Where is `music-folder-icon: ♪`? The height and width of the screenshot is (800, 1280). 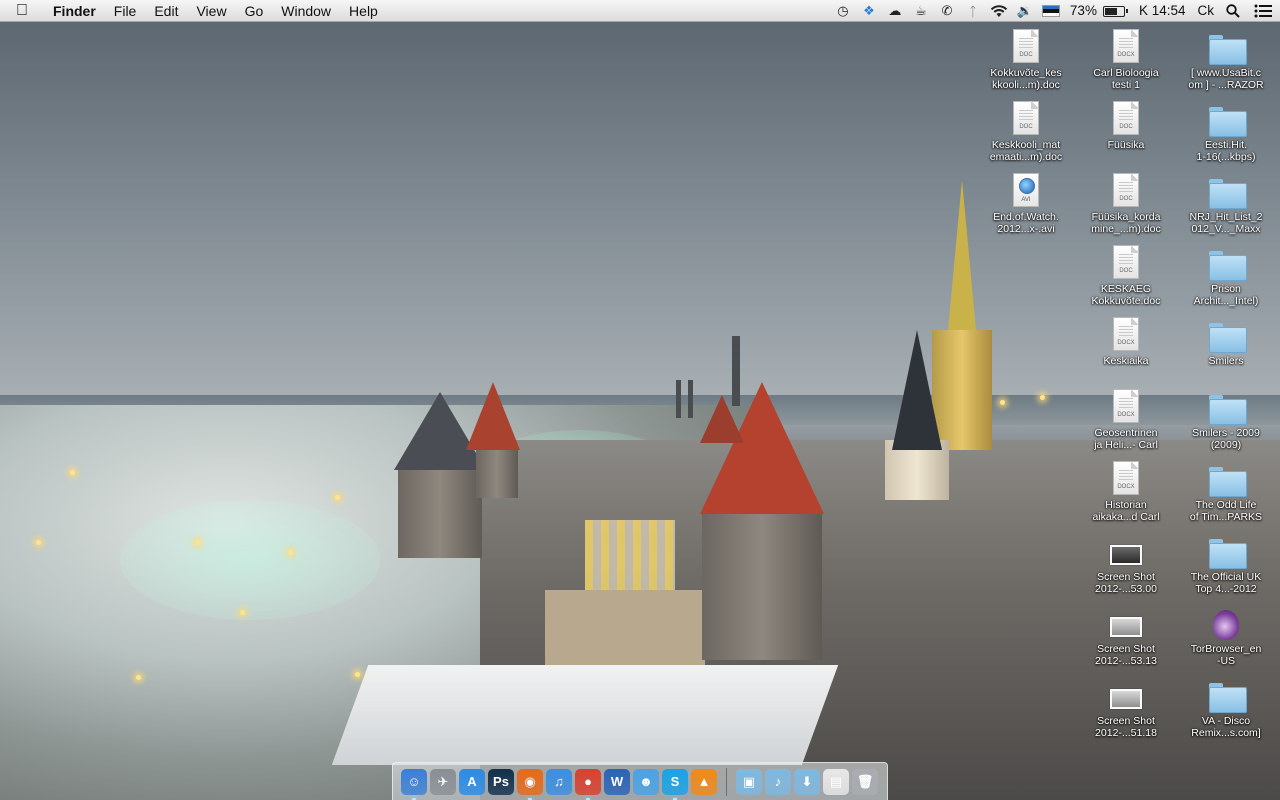
music-folder-icon: ♪ is located at coordinates (778, 781).